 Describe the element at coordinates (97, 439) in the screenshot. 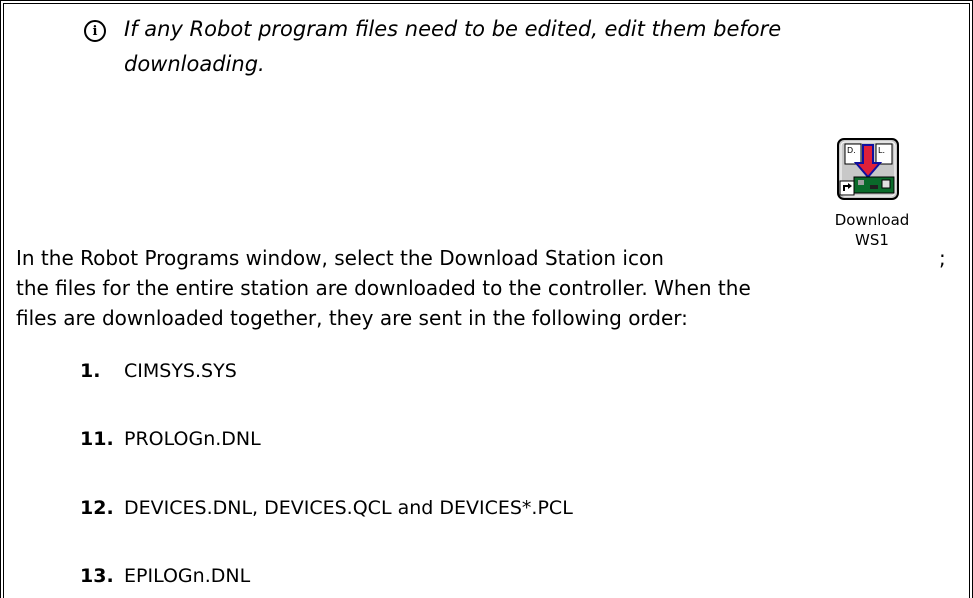

I see `list-number: 11.` at that location.